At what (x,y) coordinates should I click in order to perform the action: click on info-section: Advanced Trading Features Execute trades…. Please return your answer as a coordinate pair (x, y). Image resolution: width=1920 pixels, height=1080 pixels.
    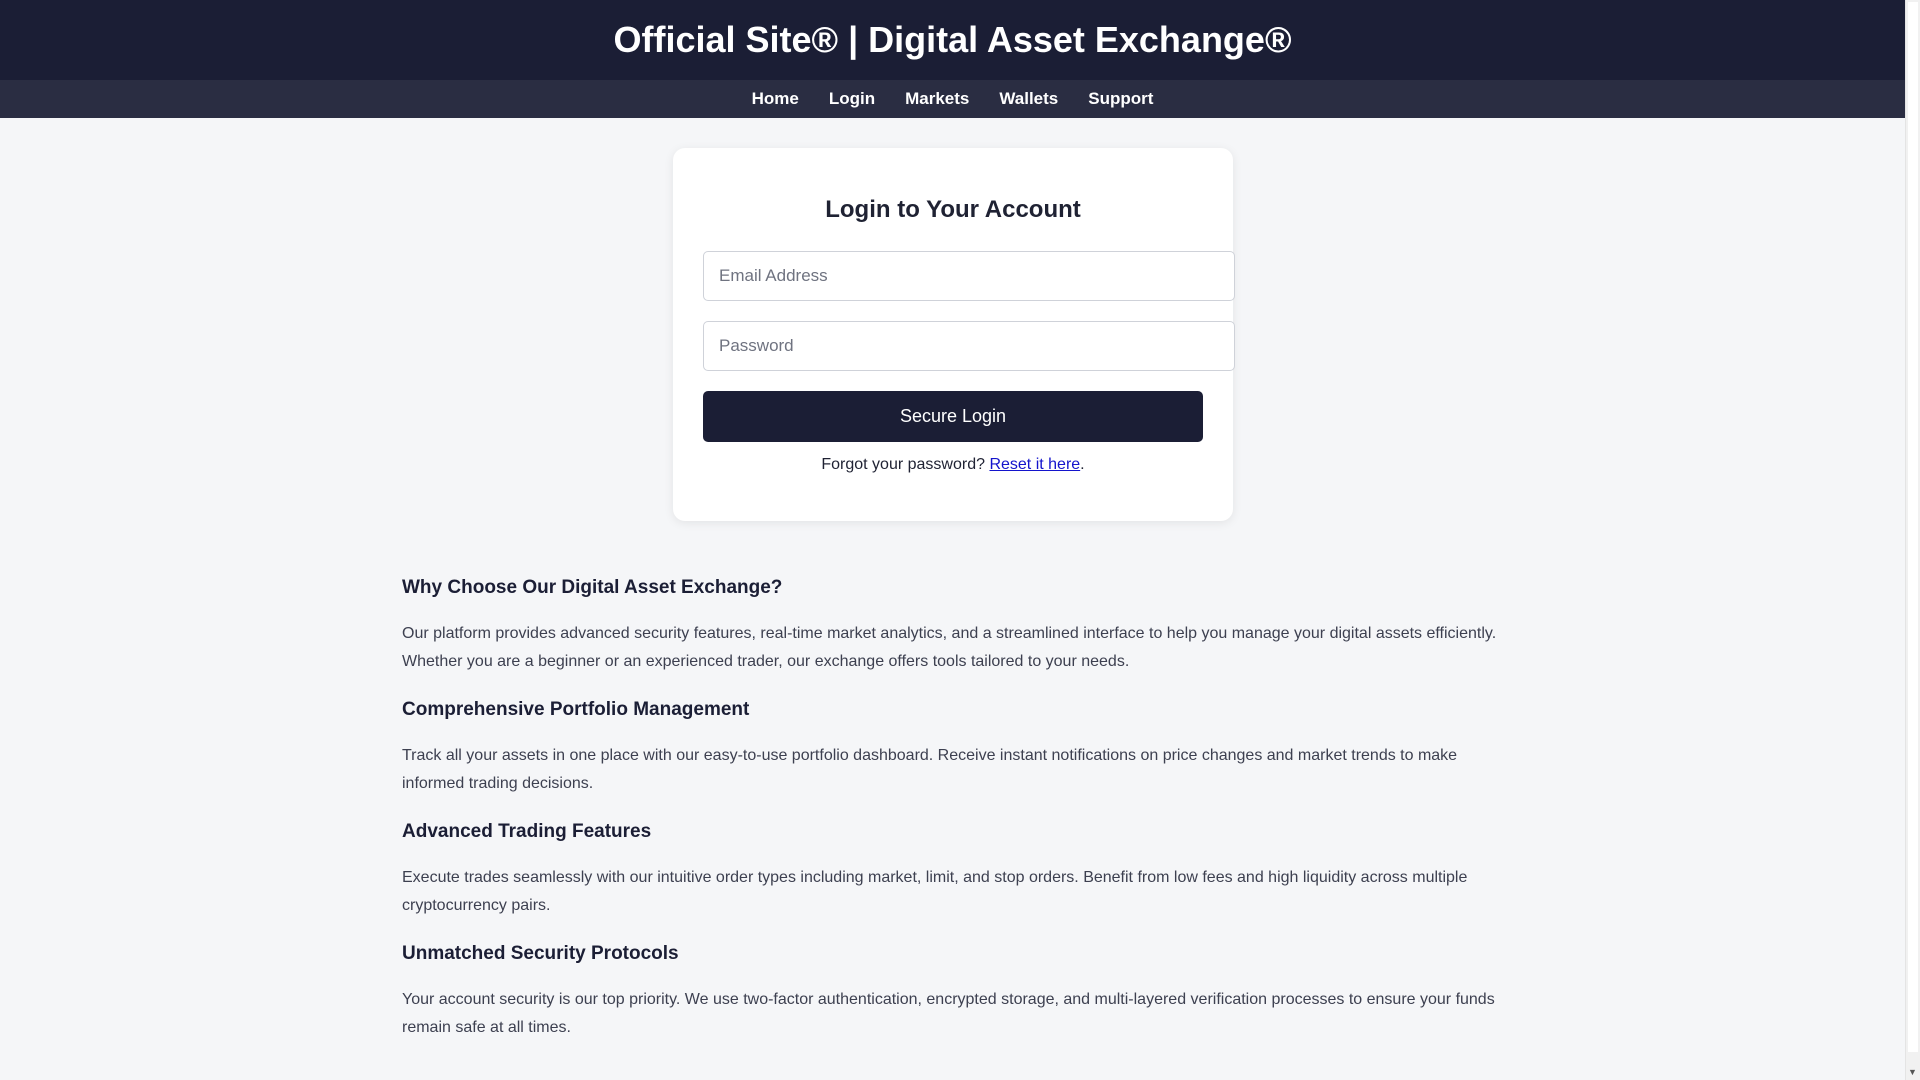
    Looking at the image, I should click on (957, 869).